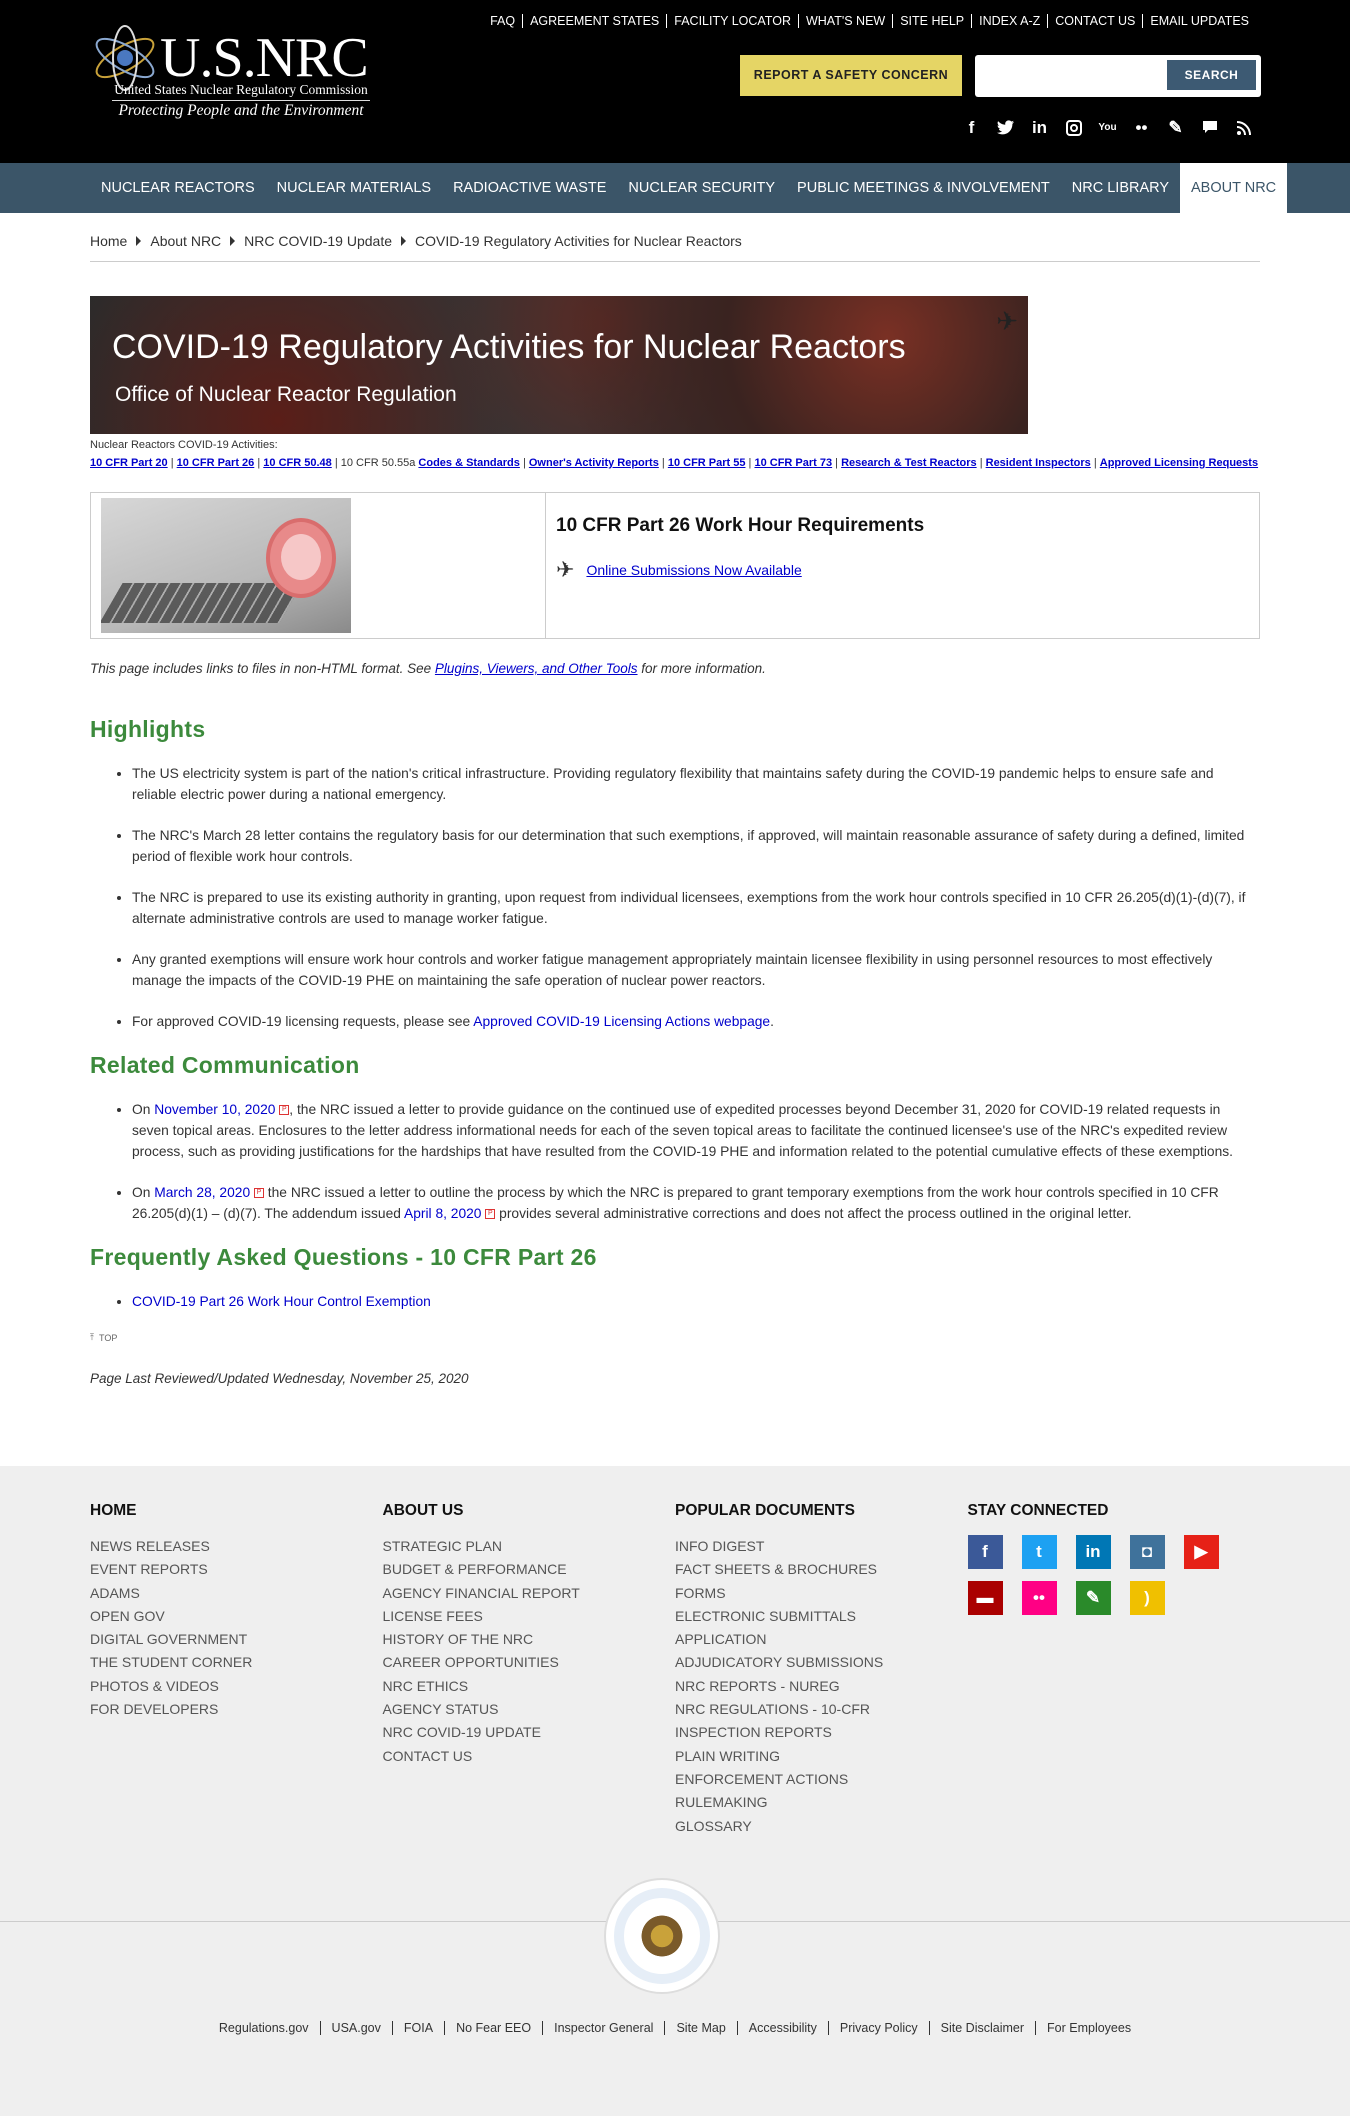 The height and width of the screenshot is (2116, 1350). Describe the element at coordinates (318, 241) in the screenshot. I see `breadcrumb-covid-update: NRC COVID-19 Update` at that location.